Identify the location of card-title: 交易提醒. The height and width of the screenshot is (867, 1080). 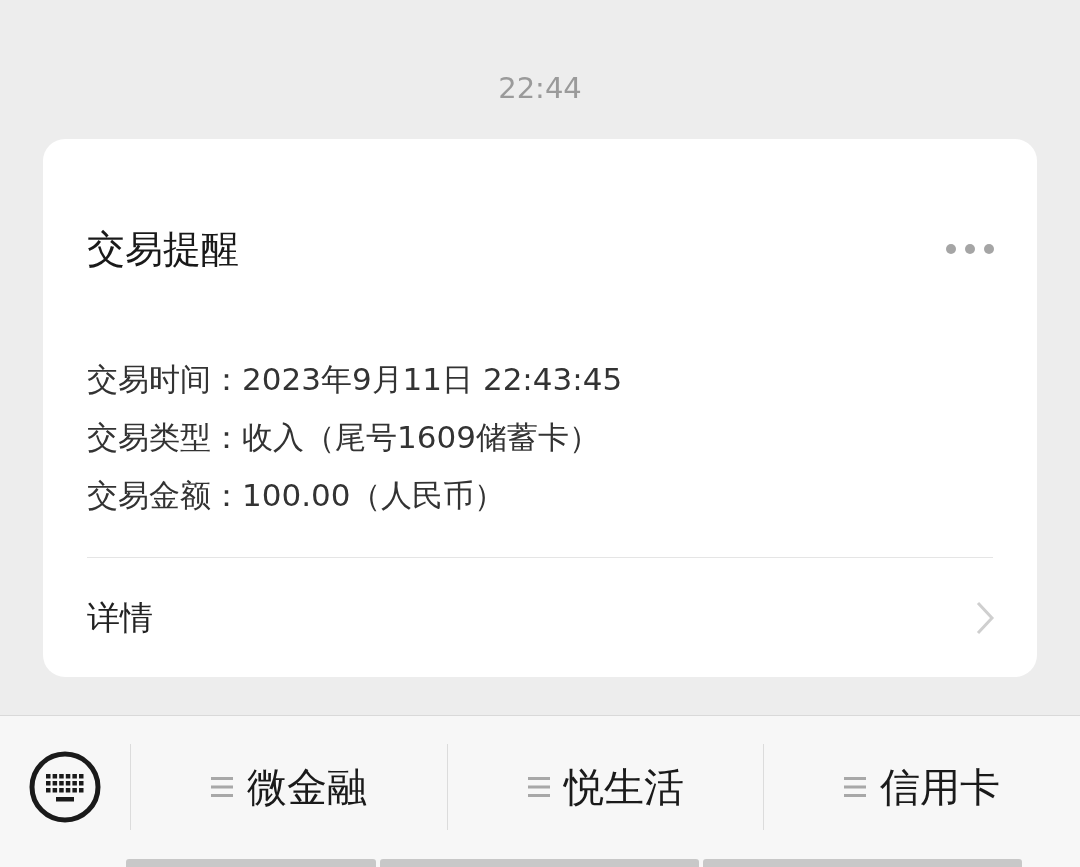
(163, 249).